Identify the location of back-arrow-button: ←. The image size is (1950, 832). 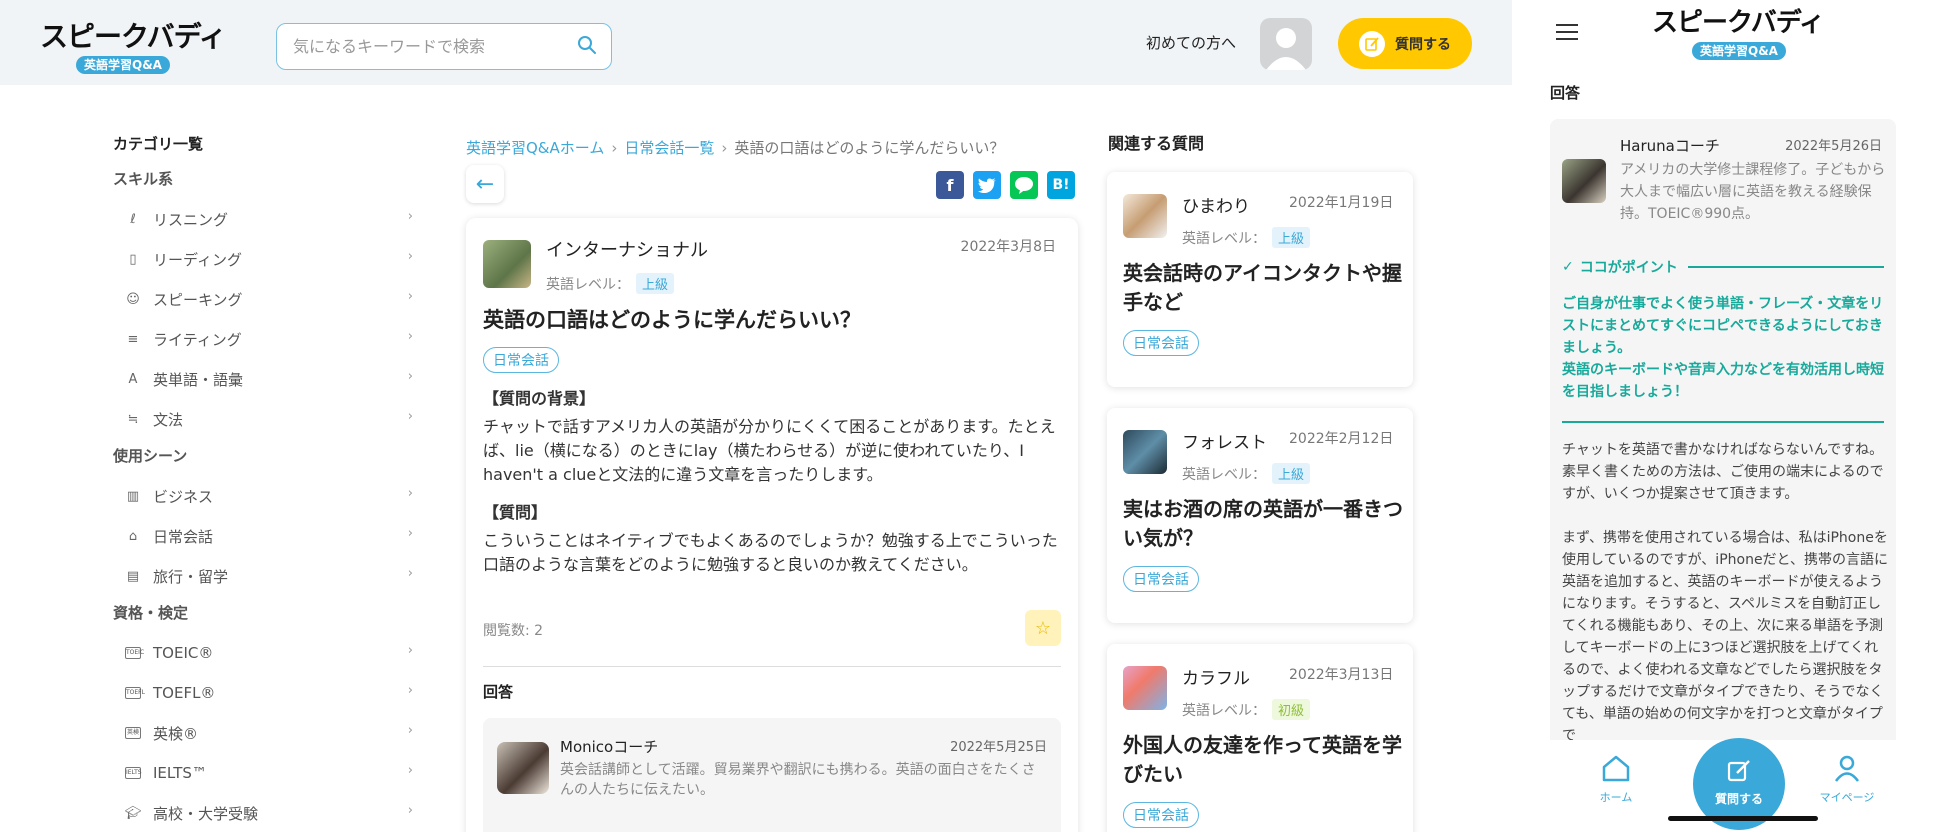
(485, 184).